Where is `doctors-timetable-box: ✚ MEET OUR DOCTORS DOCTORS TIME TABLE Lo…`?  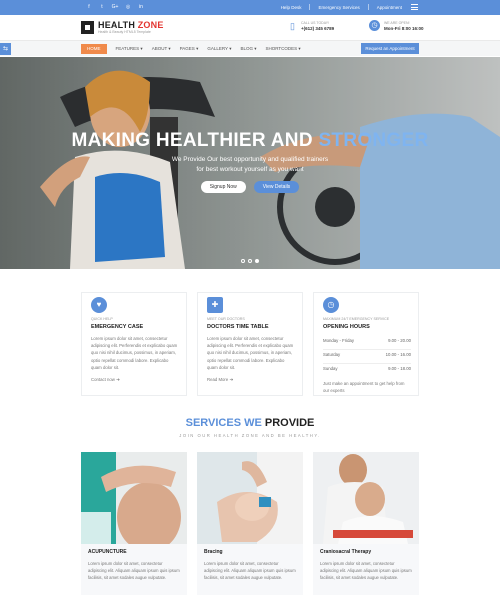 doctors-timetable-box: ✚ MEET OUR DOCTORS DOCTORS TIME TABLE Lo… is located at coordinates (250, 344).